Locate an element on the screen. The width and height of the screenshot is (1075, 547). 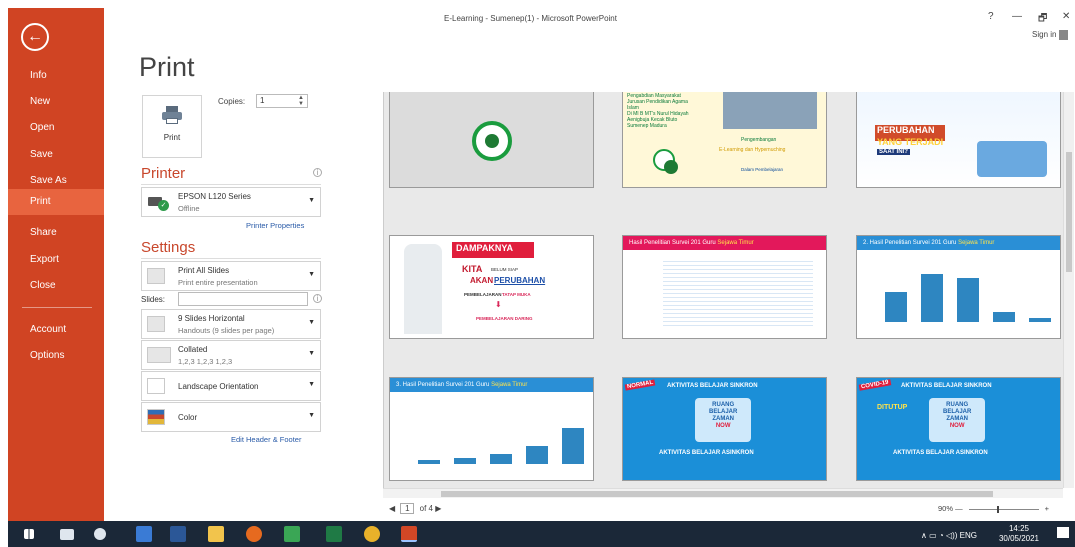
nav-item-info: Info is located at coordinates (56, 76).